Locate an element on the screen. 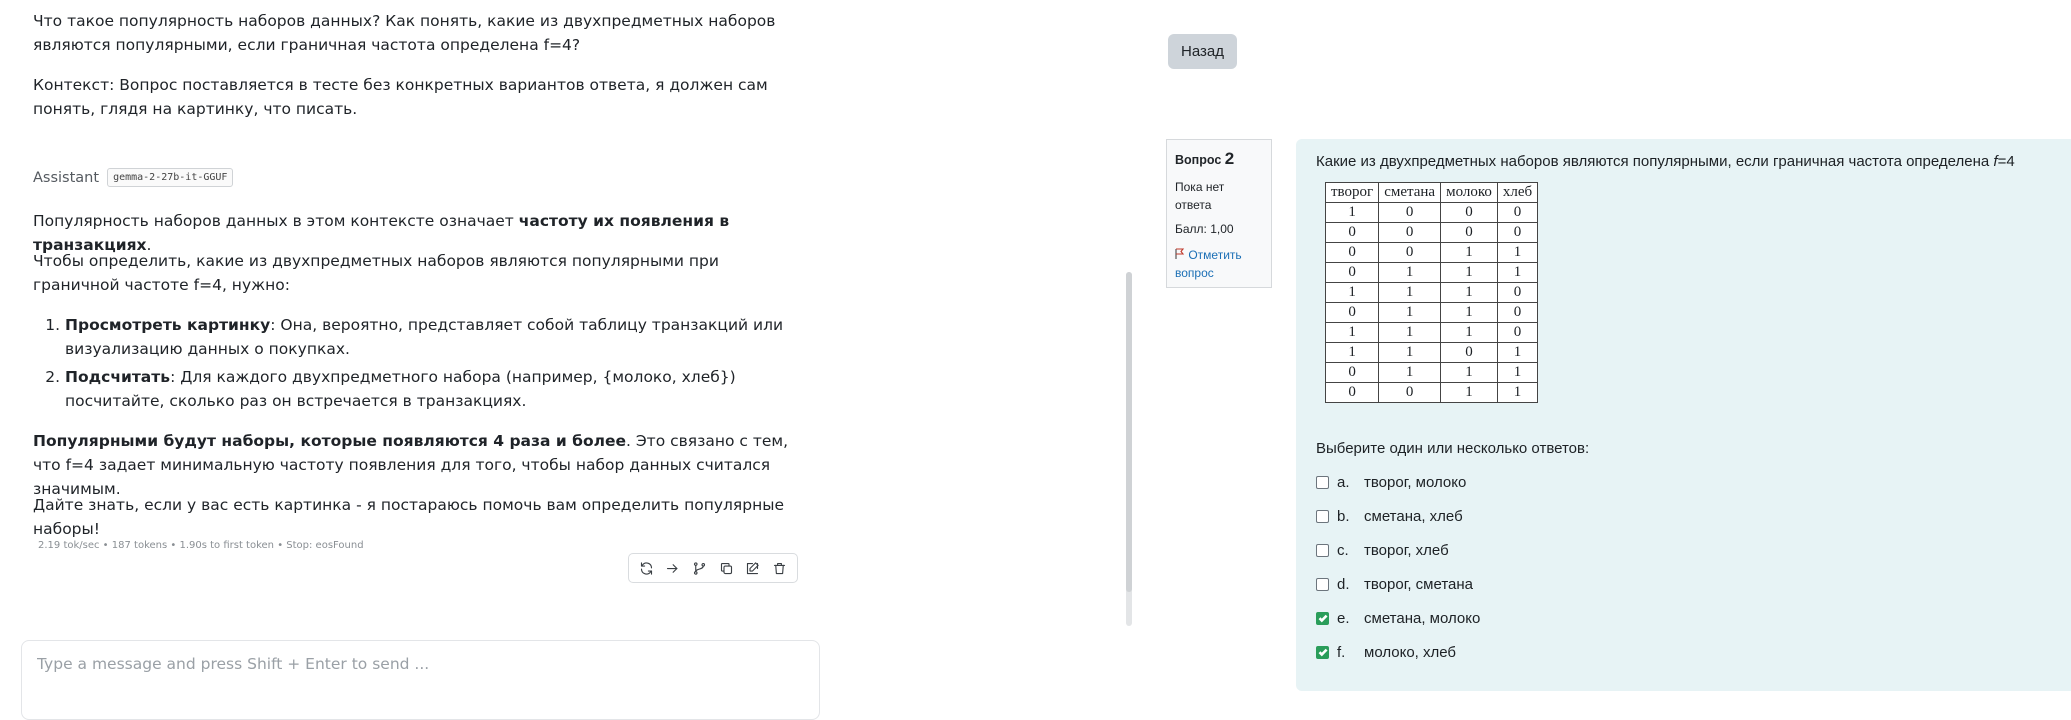 This screenshot has width=2071, height=720. answer-letter: e. is located at coordinates (1343, 618).